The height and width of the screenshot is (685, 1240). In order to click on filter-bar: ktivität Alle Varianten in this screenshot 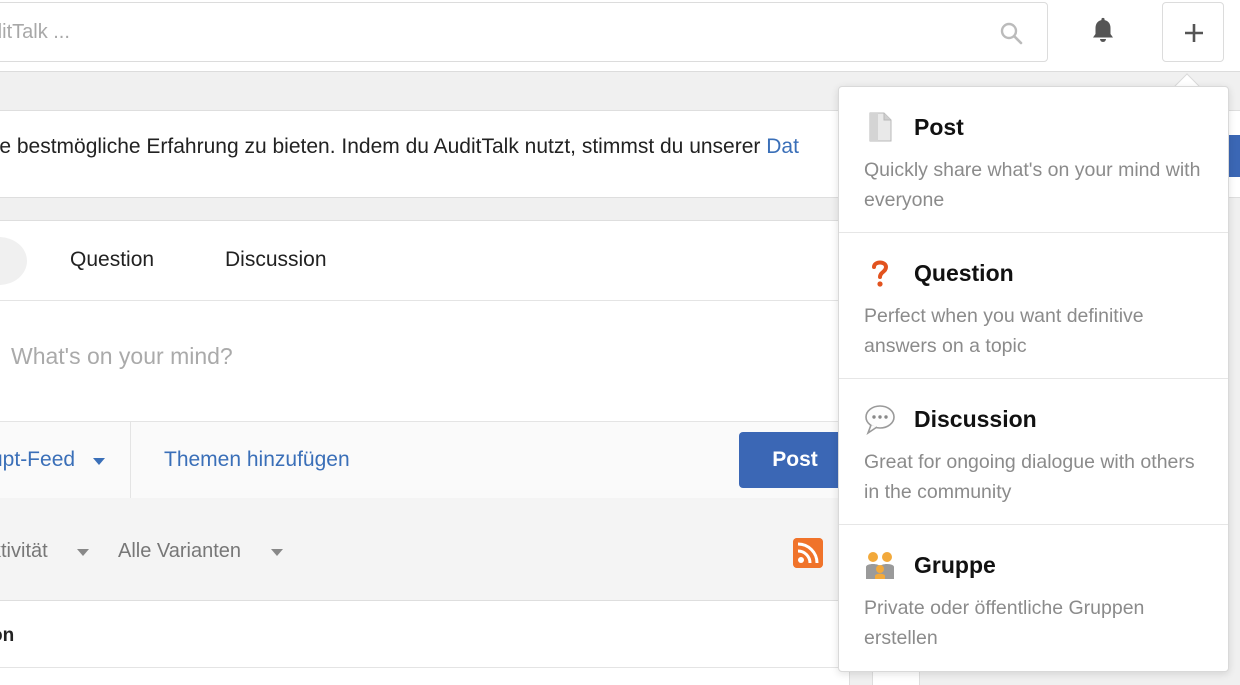, I will do `click(425, 549)`.